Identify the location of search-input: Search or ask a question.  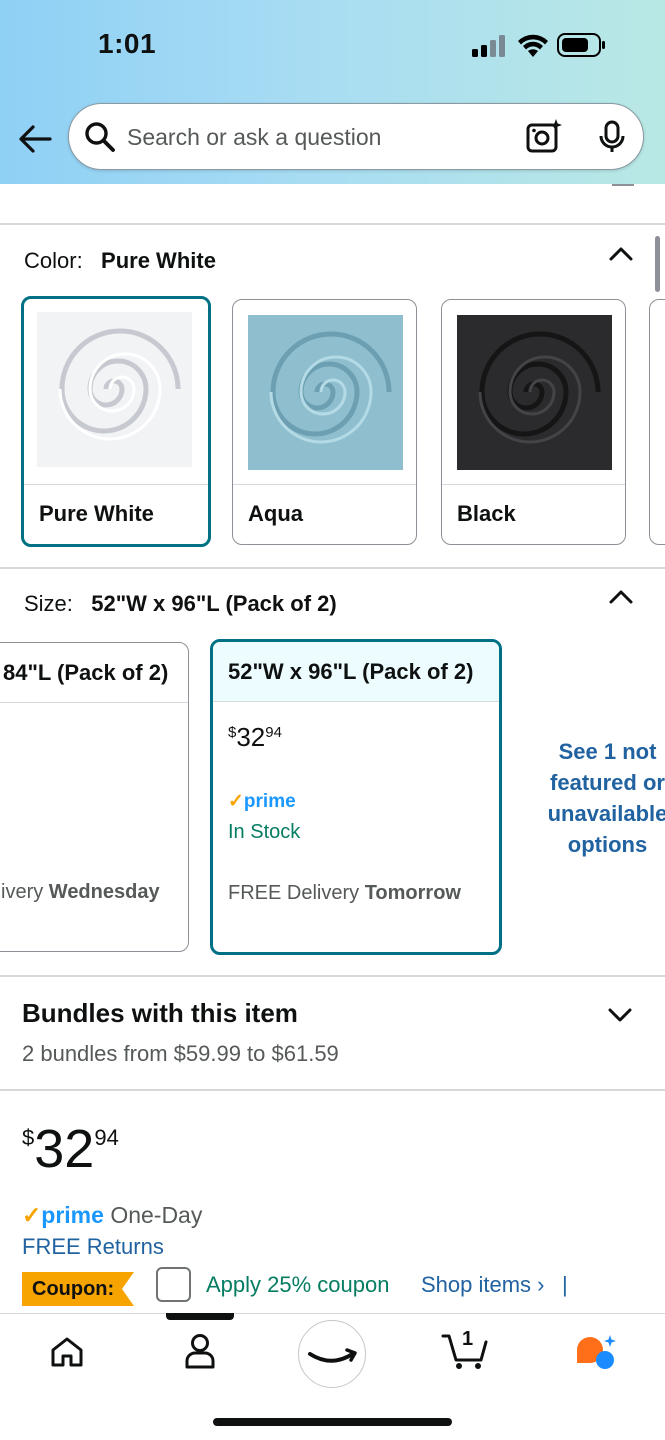
(254, 137).